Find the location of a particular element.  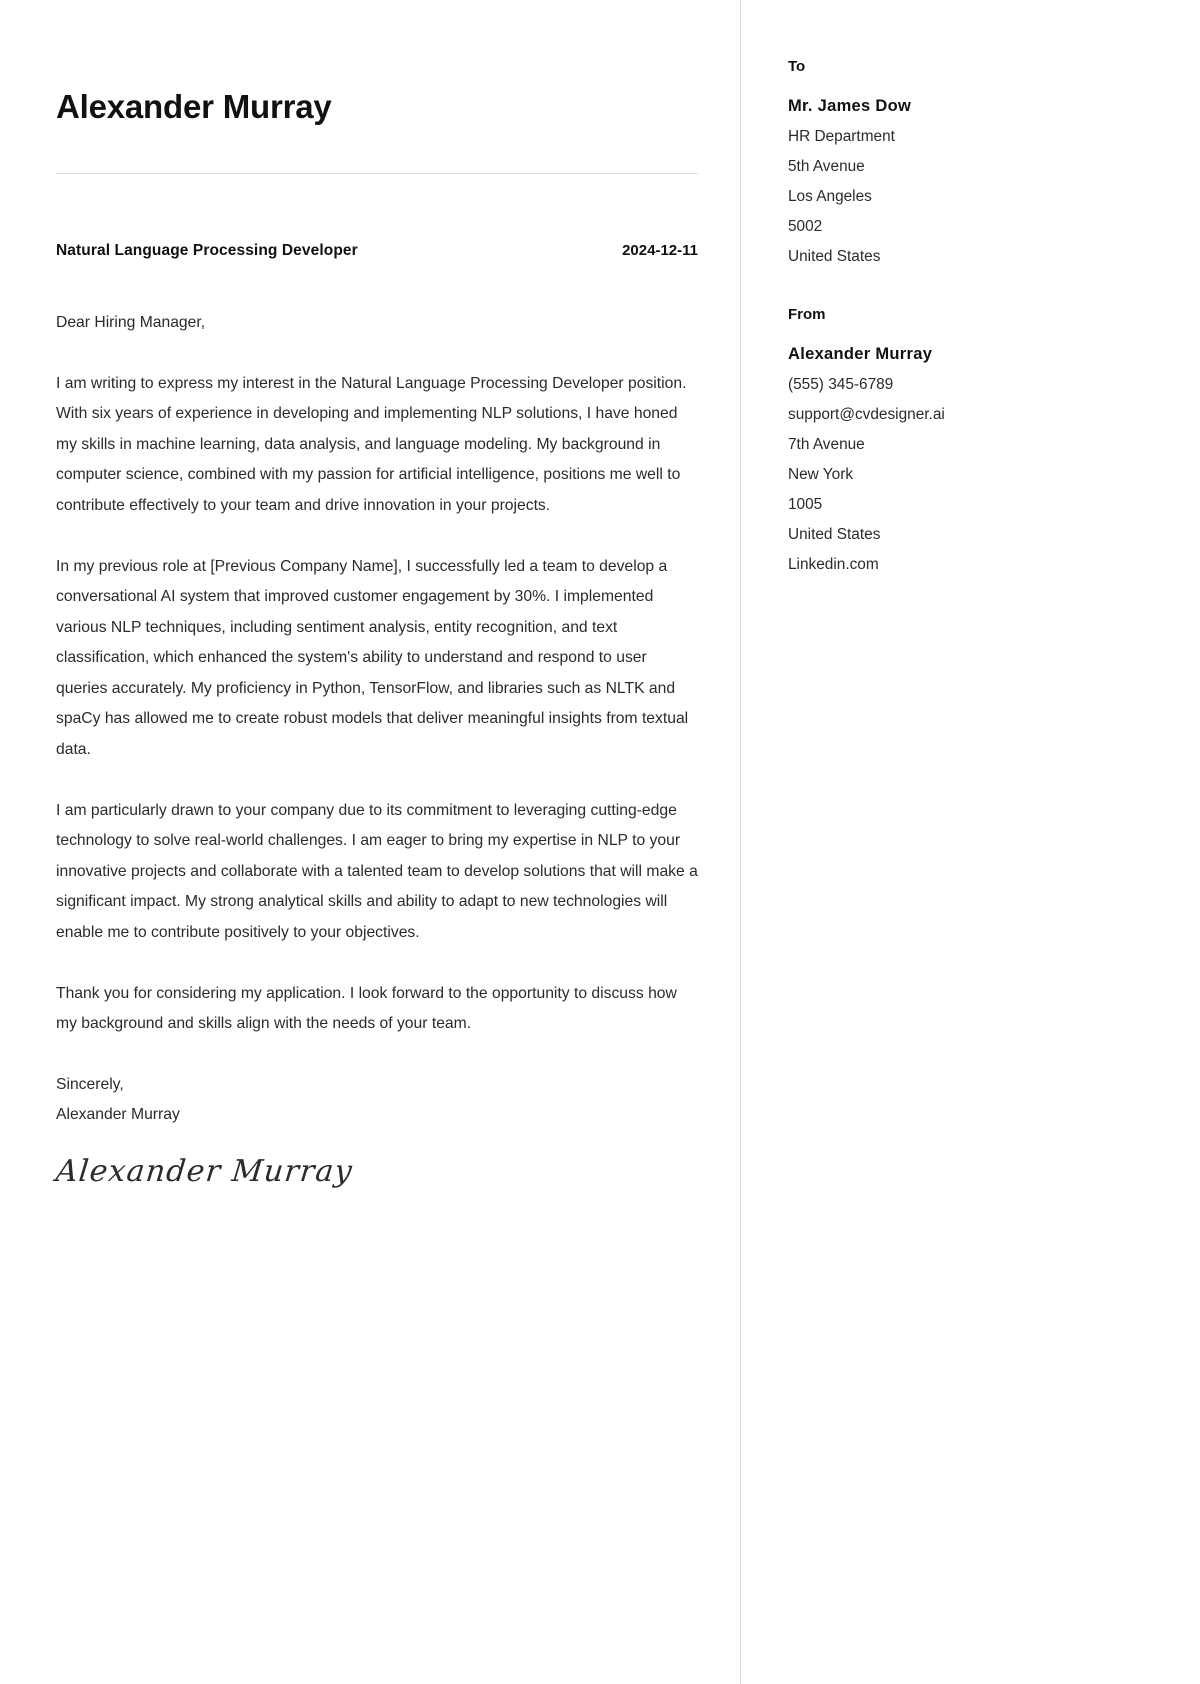

sender-name: Alexander Murray is located at coordinates (860, 354).